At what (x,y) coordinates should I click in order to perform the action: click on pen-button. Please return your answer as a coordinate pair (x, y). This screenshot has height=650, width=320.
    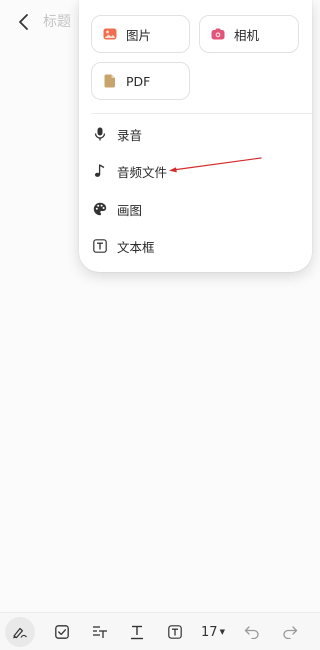
    Looking at the image, I should click on (20, 632).